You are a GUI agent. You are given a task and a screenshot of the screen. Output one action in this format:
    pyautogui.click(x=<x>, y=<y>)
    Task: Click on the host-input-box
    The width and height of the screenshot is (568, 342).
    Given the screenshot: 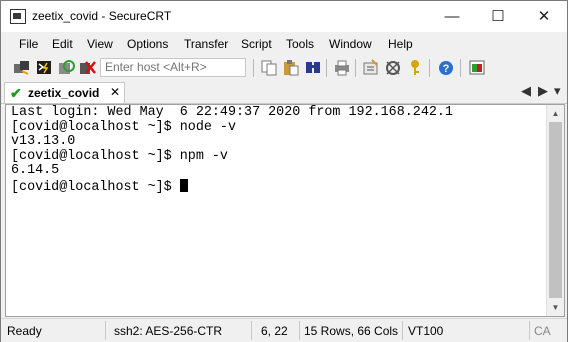 What is the action you would take?
    pyautogui.click(x=173, y=67)
    